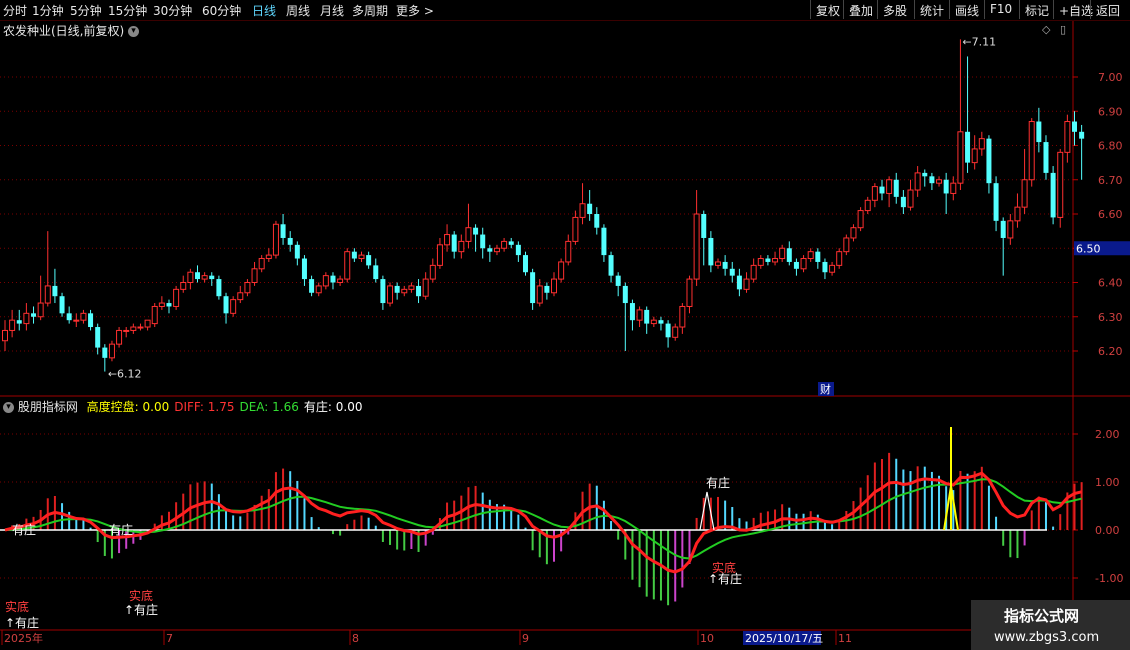 This screenshot has height=650, width=1130. What do you see at coordinates (1109, 578) in the screenshot?
I see `indicator-tick-label: -1.00` at bounding box center [1109, 578].